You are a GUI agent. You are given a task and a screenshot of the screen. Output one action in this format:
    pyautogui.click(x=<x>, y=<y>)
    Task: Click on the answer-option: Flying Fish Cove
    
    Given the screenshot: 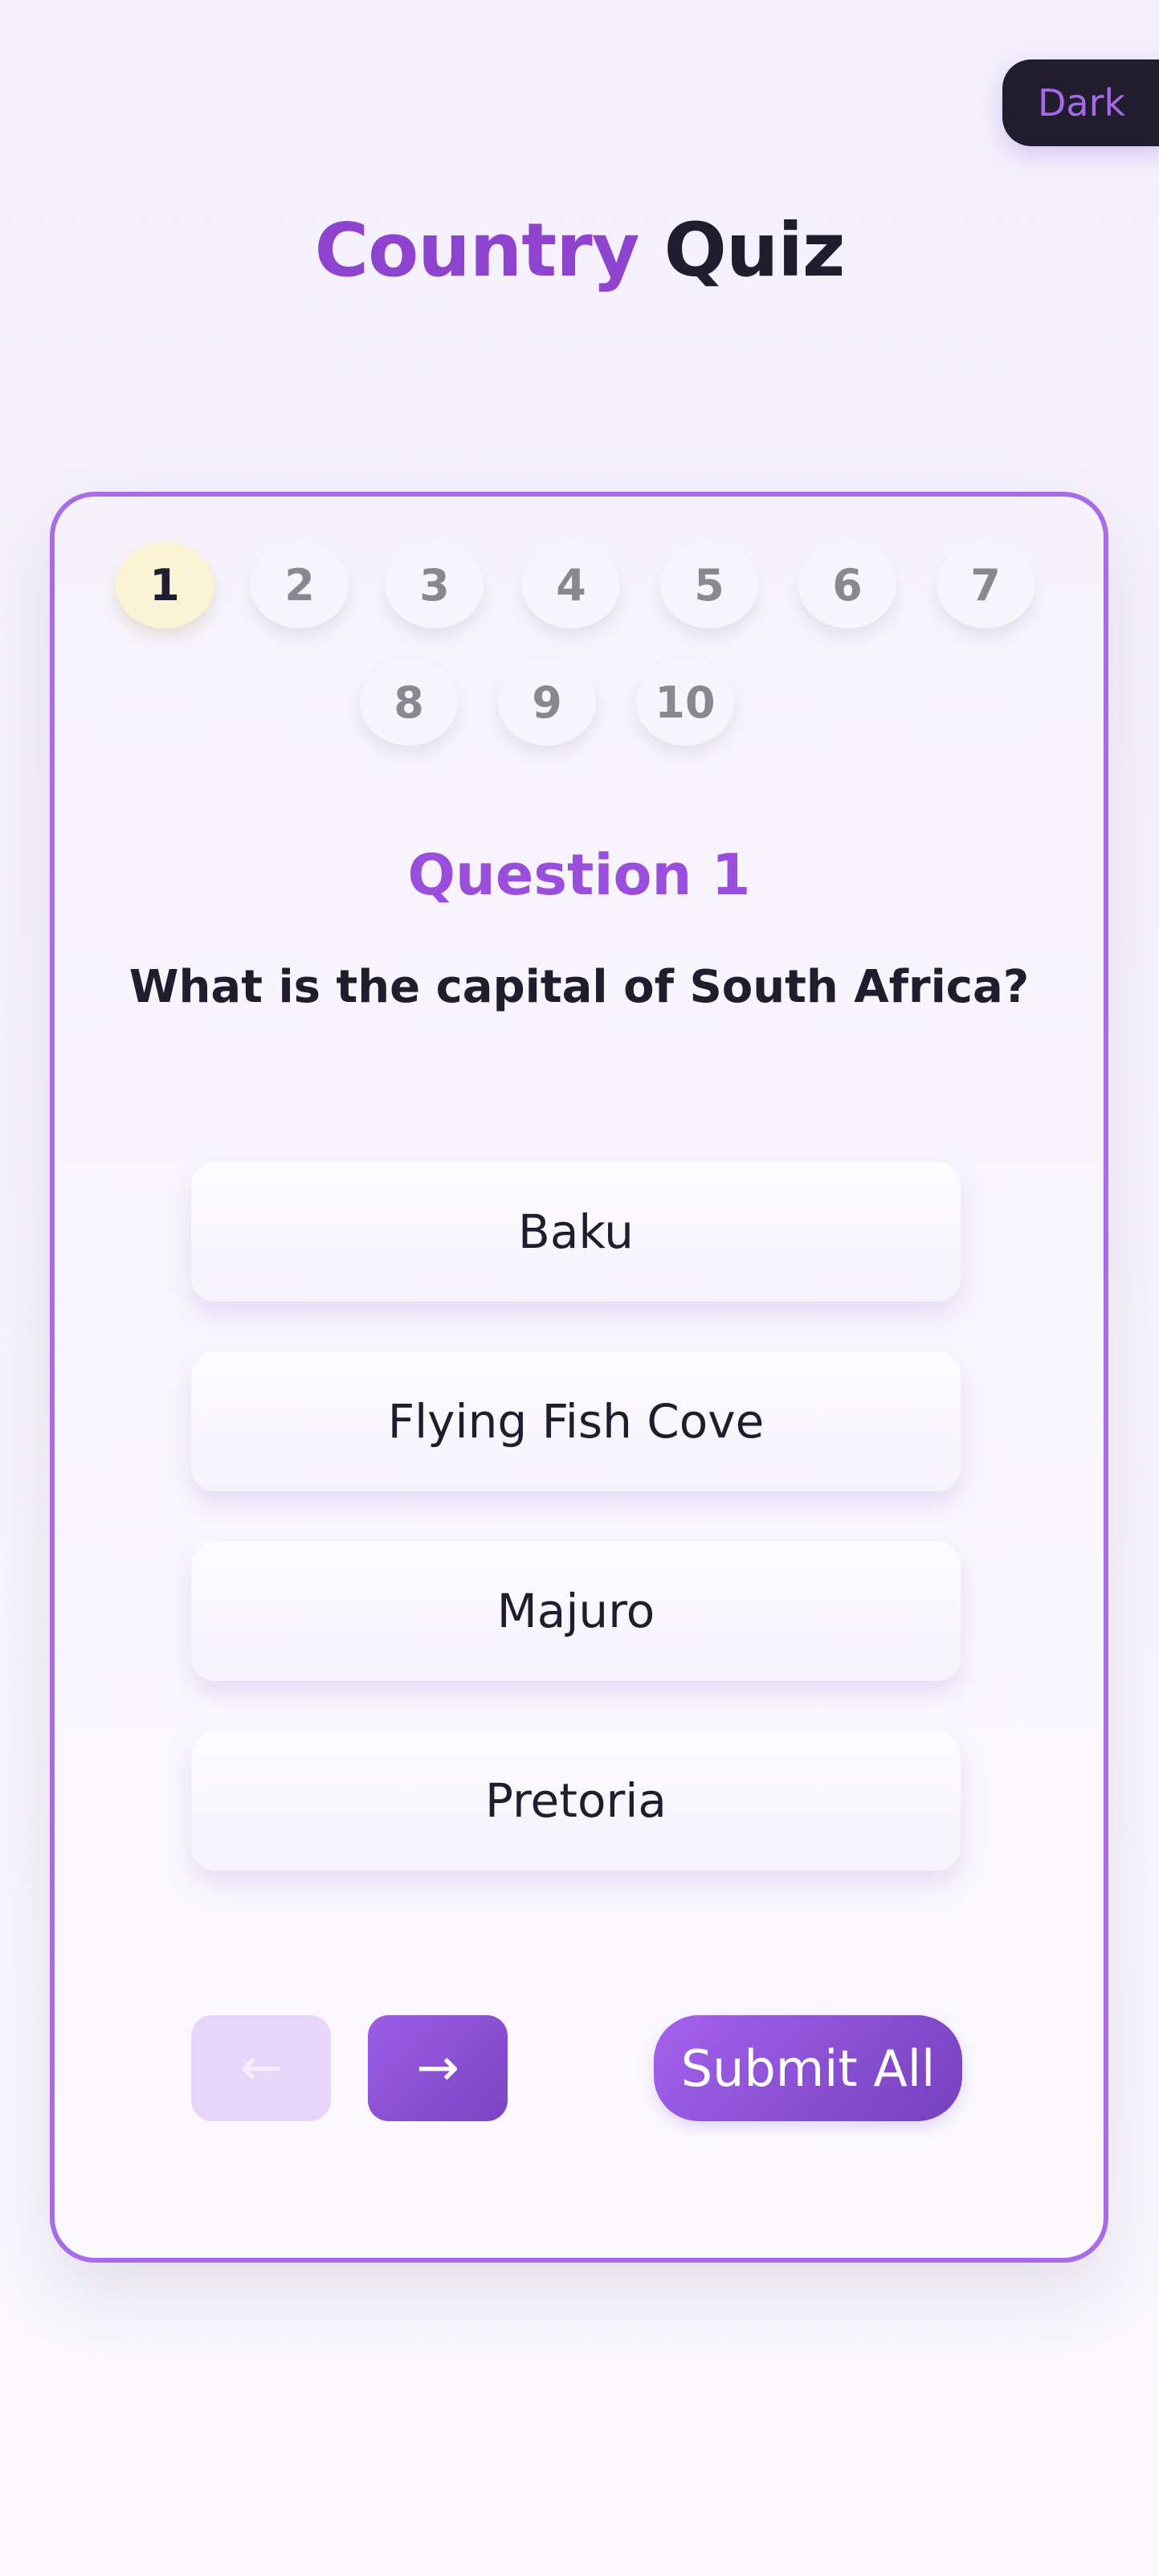 What is the action you would take?
    pyautogui.click(x=576, y=1421)
    